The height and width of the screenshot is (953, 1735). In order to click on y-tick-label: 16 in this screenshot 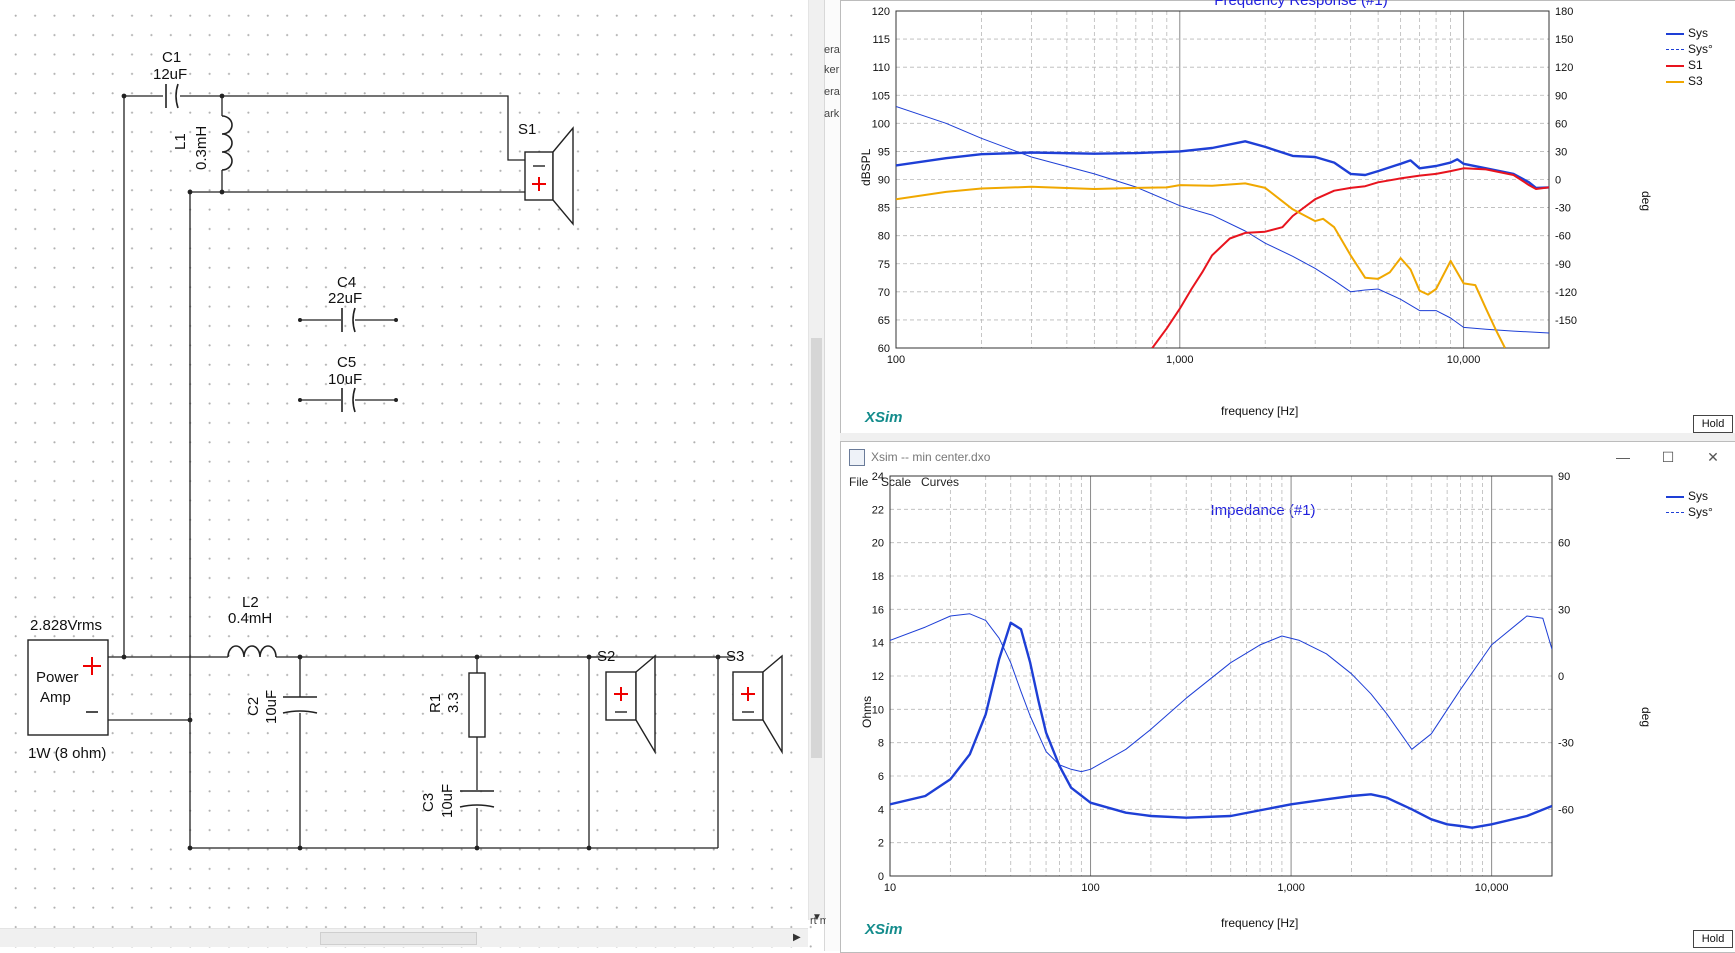, I will do `click(878, 610)`.